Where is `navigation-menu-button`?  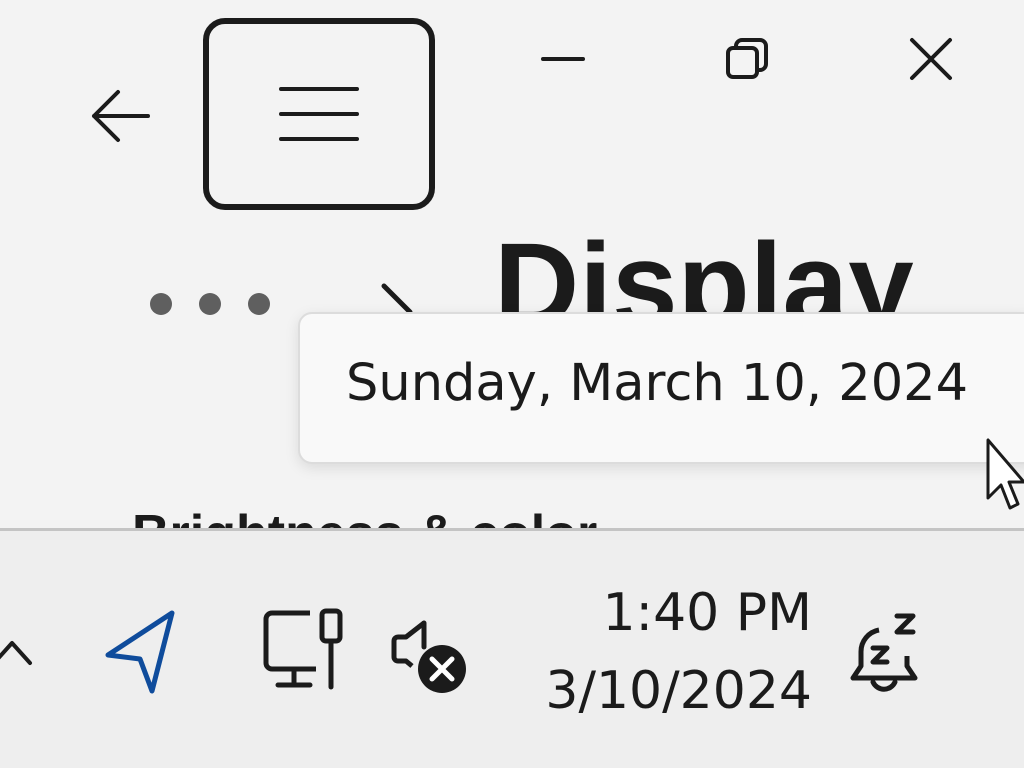 navigation-menu-button is located at coordinates (319, 114).